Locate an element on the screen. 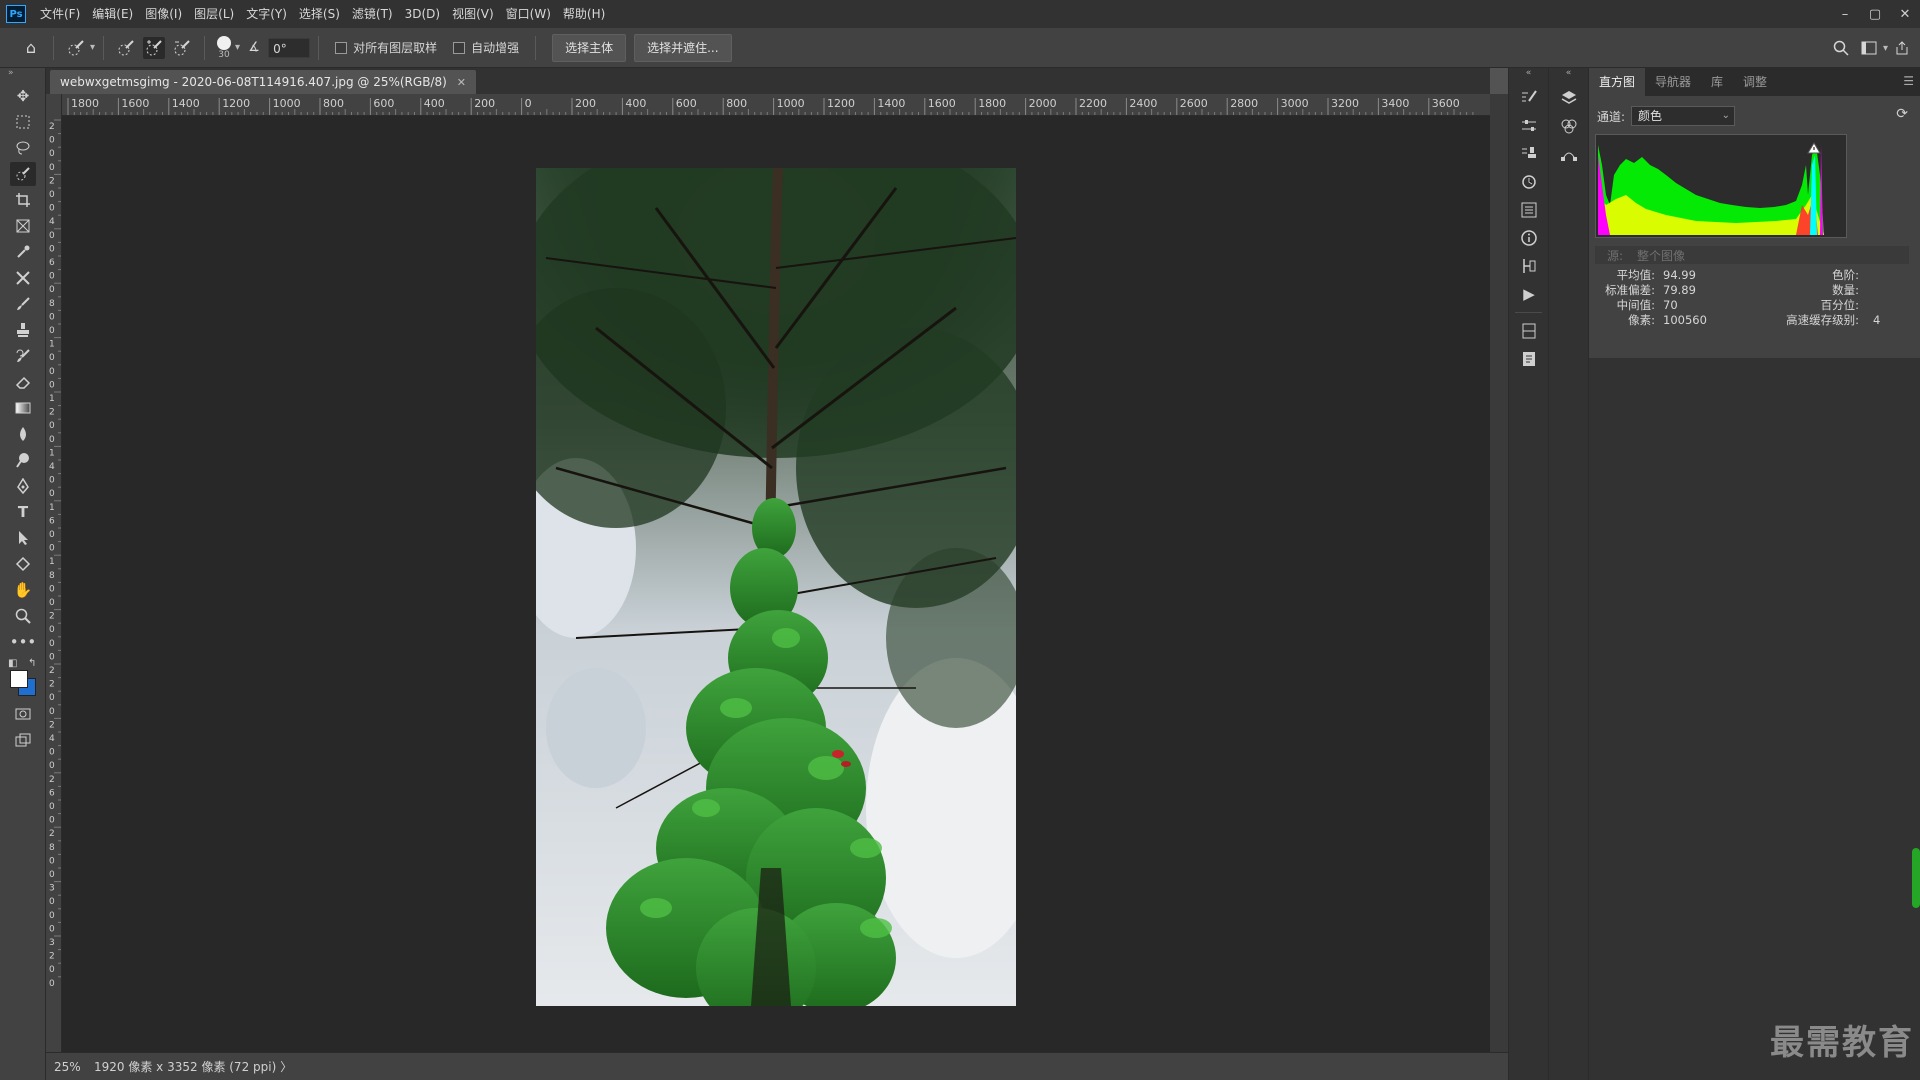  adjustments-sliders-icon is located at coordinates (1529, 126).